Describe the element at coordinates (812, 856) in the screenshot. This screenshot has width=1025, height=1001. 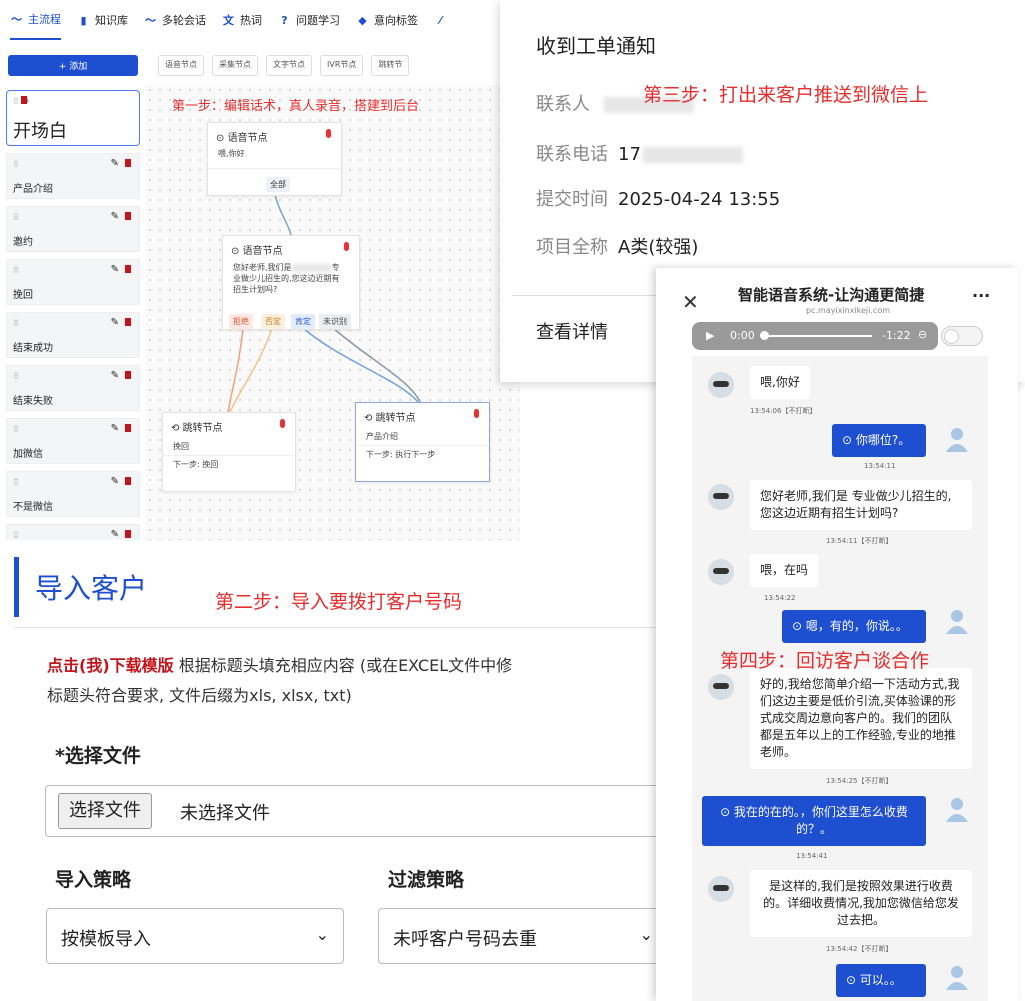
I see `message-timestamp: 13:54:41` at that location.